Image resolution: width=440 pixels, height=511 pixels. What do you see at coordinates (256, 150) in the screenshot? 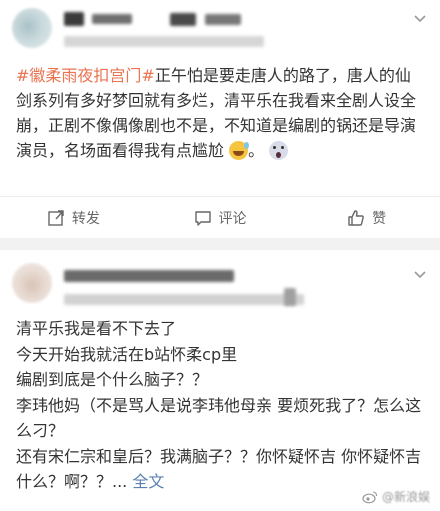
I see `post-text-end: 。` at bounding box center [256, 150].